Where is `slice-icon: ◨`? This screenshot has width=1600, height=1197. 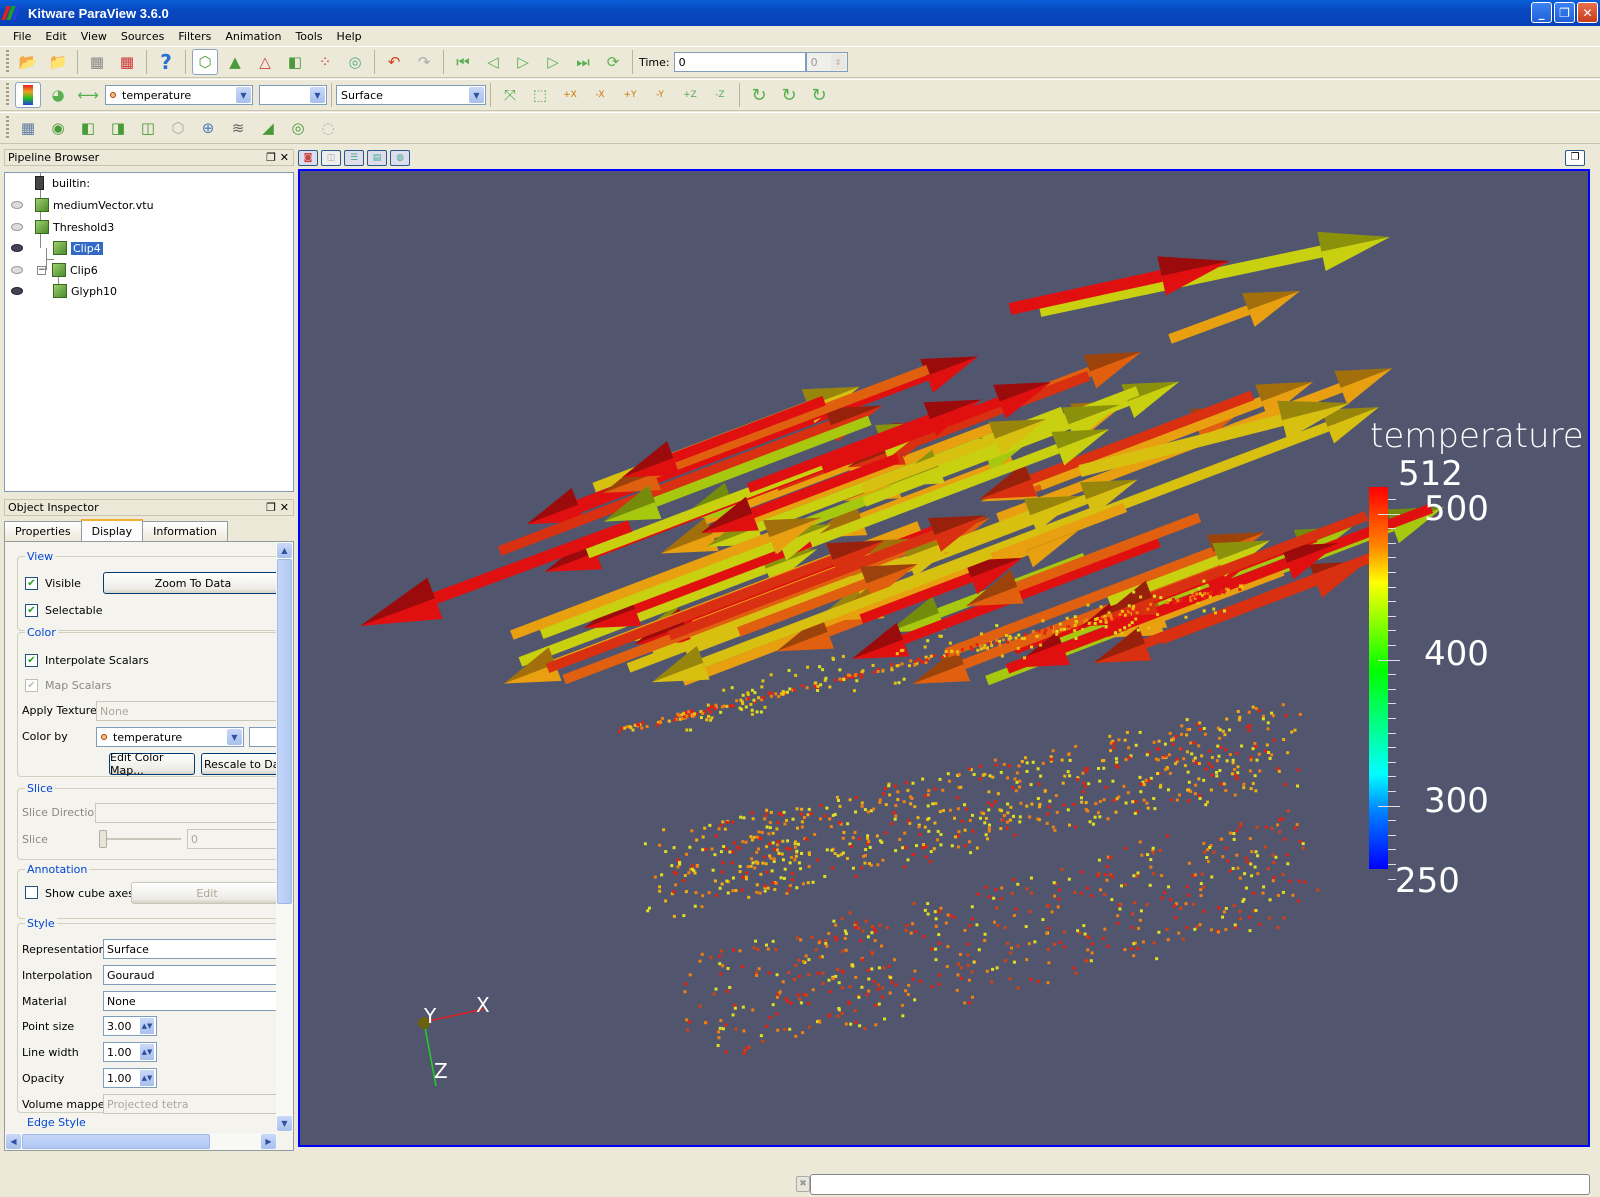 slice-icon: ◨ is located at coordinates (118, 128).